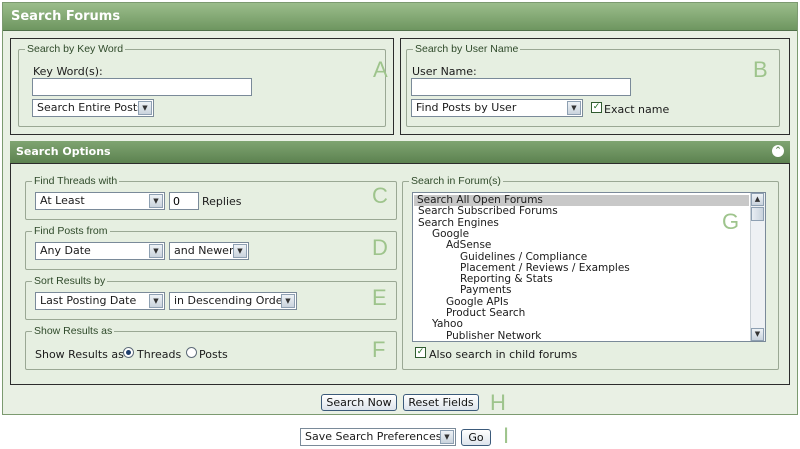 This screenshot has height=449, width=800. What do you see at coordinates (128, 352) in the screenshot?
I see `threads-radio` at bounding box center [128, 352].